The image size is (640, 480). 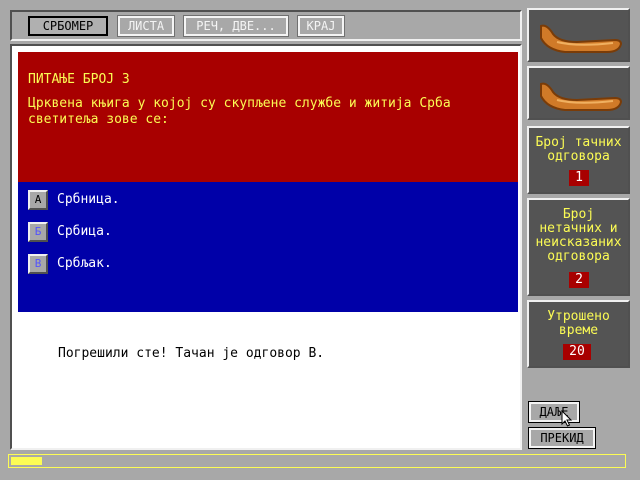 I want to click on menu-lista: ЛИСТА, so click(x=146, y=26).